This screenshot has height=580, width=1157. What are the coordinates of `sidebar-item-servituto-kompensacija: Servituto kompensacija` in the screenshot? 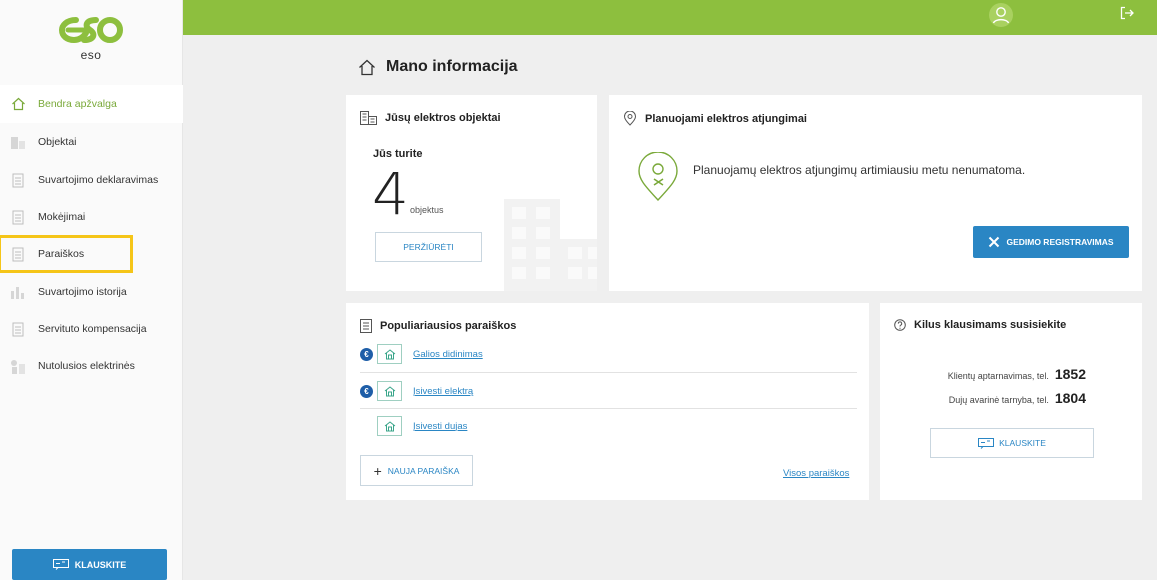 It's located at (91, 329).